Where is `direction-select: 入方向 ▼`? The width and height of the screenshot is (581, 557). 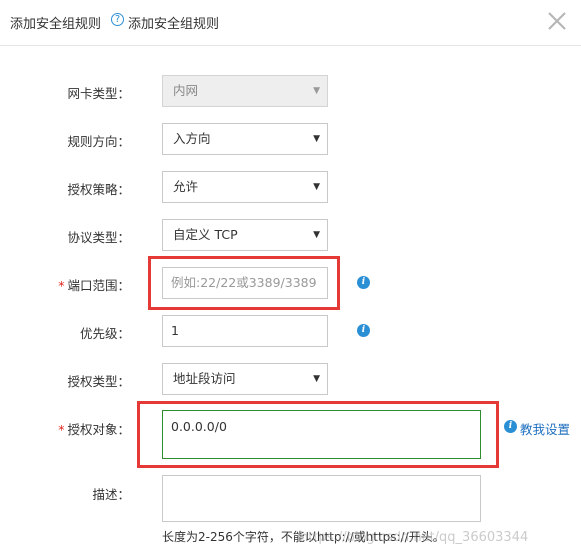 direction-select: 入方向 ▼ is located at coordinates (245, 139).